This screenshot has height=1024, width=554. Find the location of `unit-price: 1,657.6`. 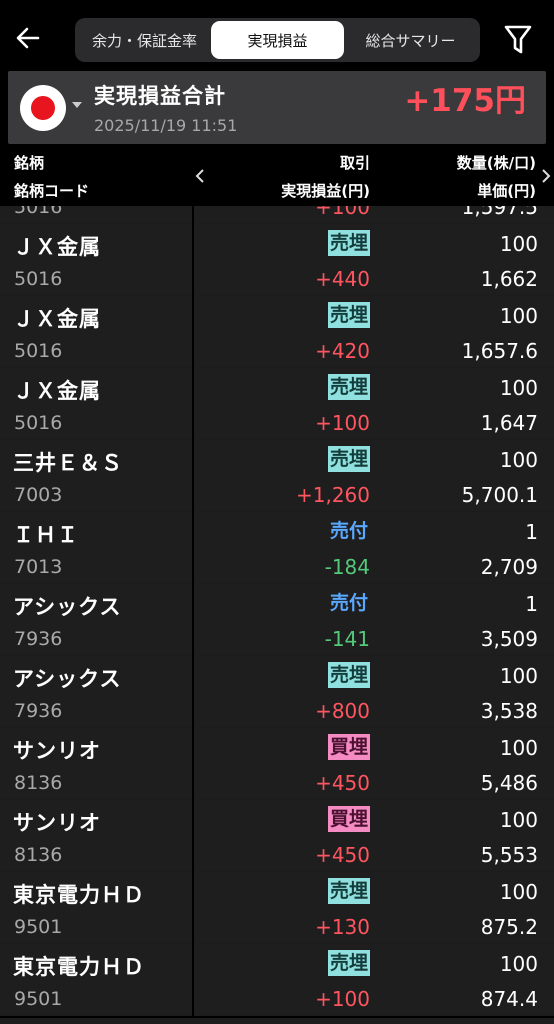

unit-price: 1,657.6 is located at coordinates (499, 351).